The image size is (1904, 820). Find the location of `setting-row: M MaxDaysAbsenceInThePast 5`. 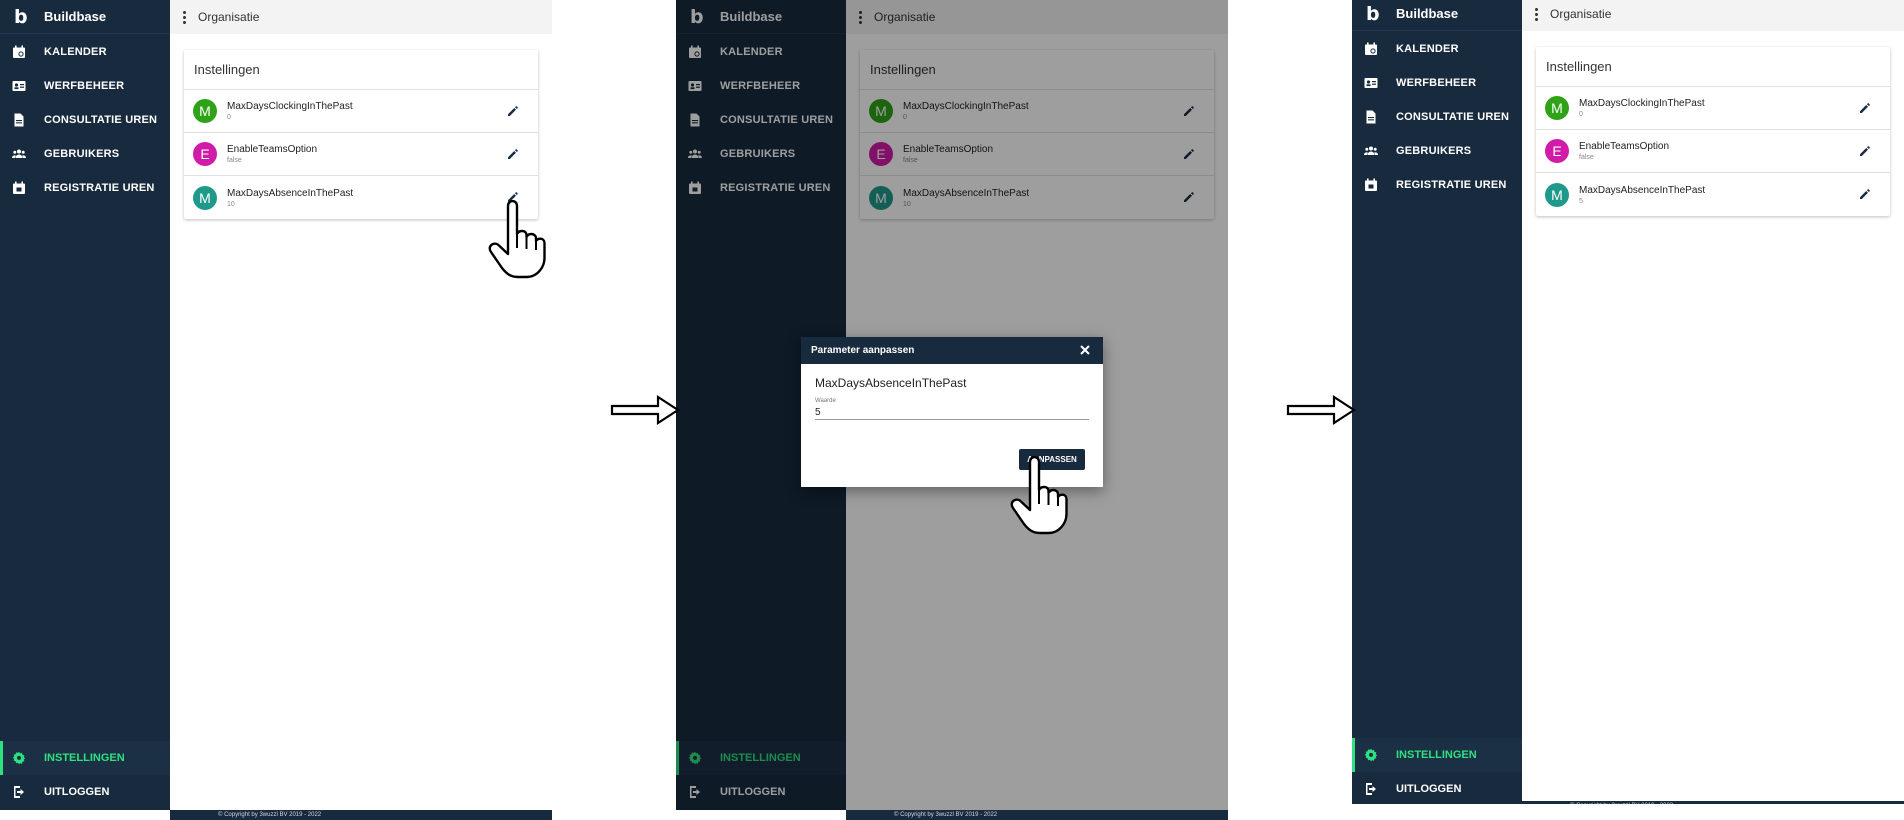

setting-row: M MaxDaysAbsenceInThePast 5 is located at coordinates (1713, 194).